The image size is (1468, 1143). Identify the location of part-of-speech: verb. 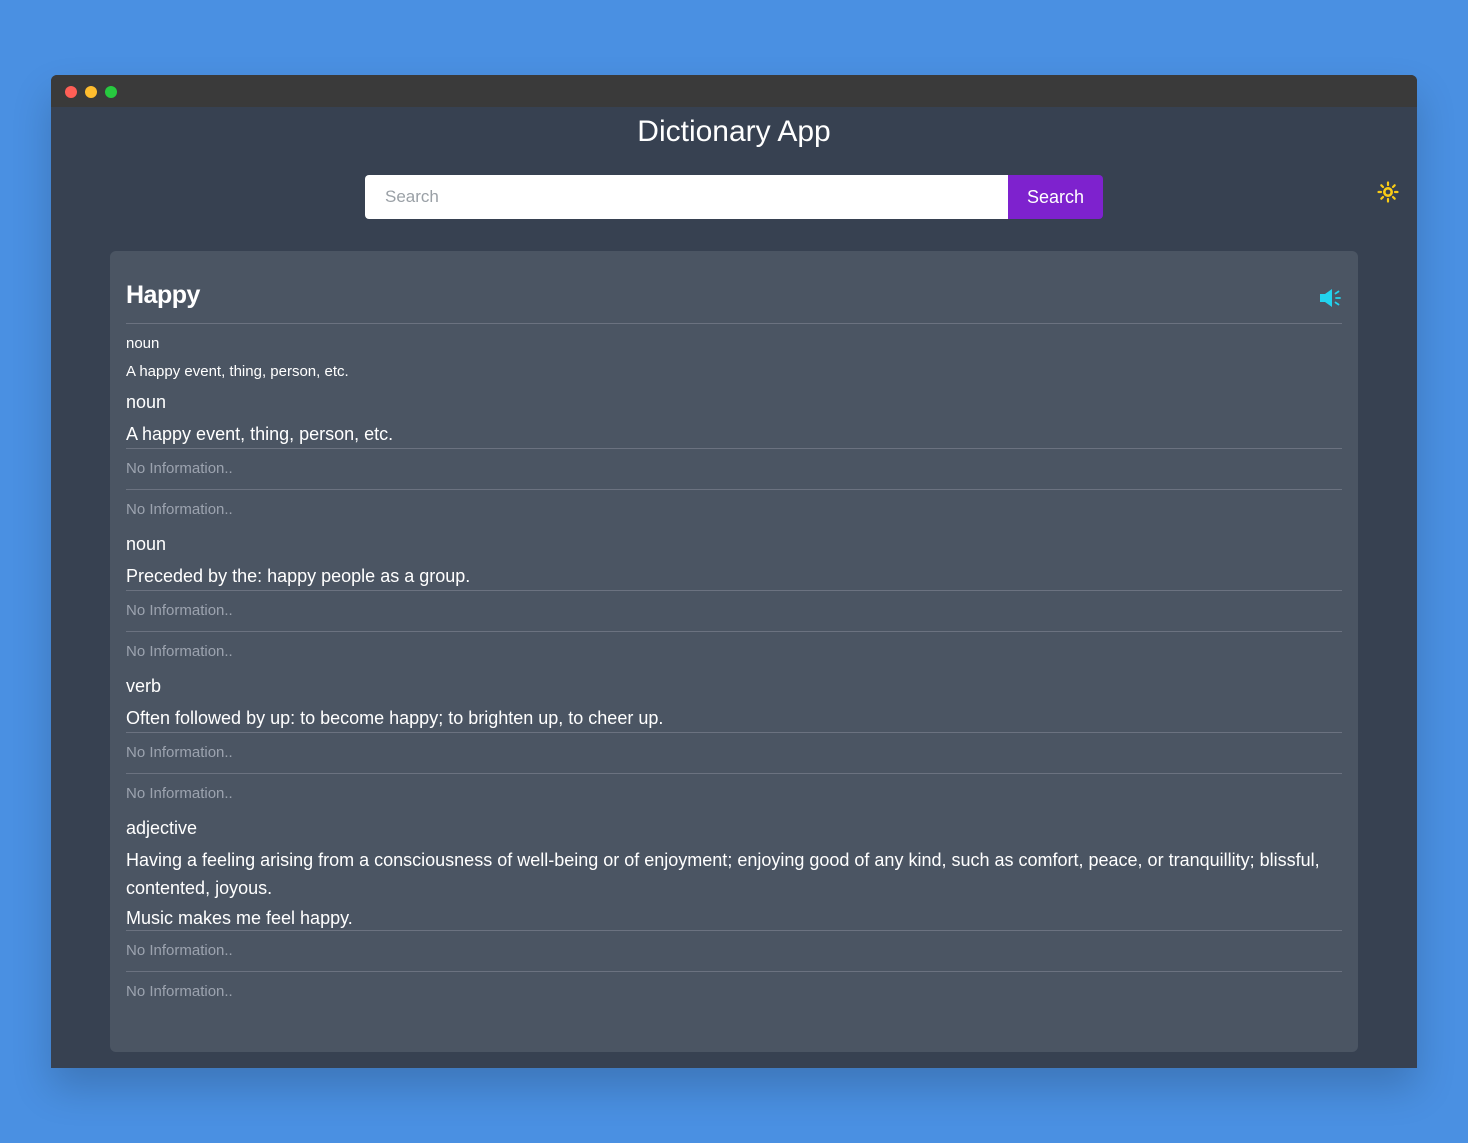
(144, 686).